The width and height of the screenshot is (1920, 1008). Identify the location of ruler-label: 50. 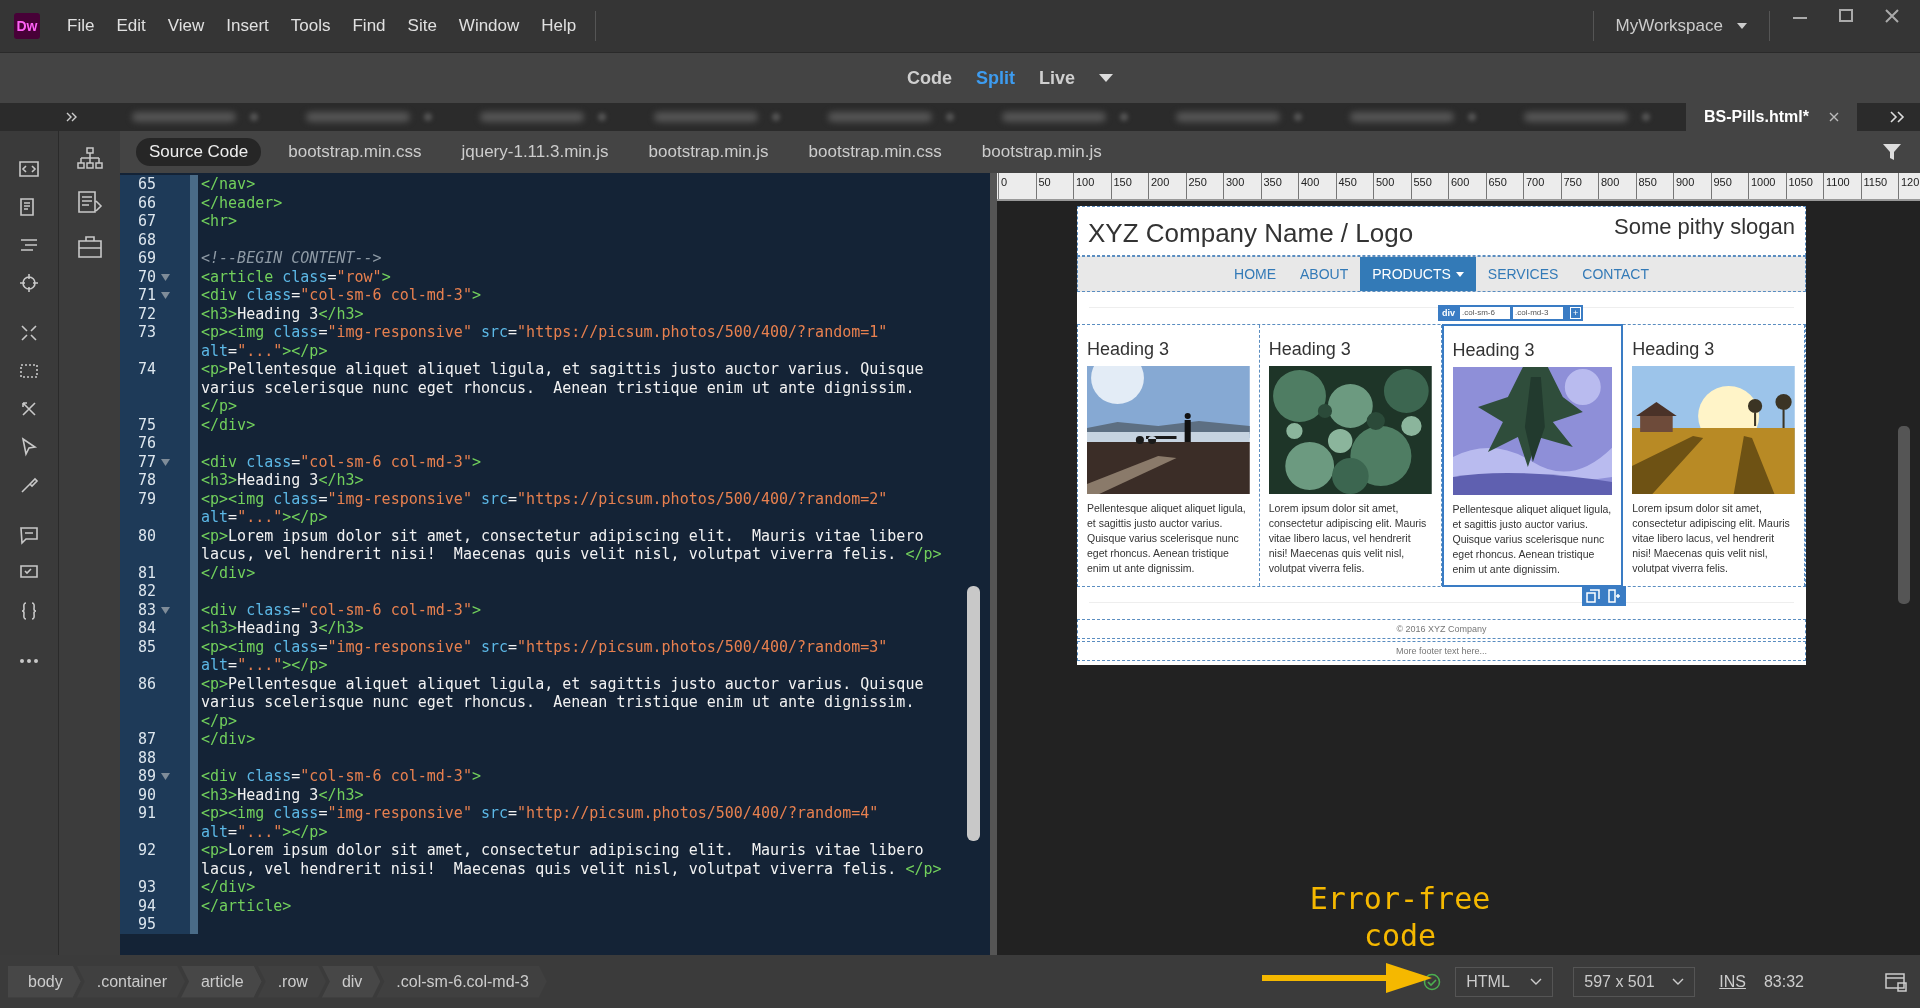
(1054, 186).